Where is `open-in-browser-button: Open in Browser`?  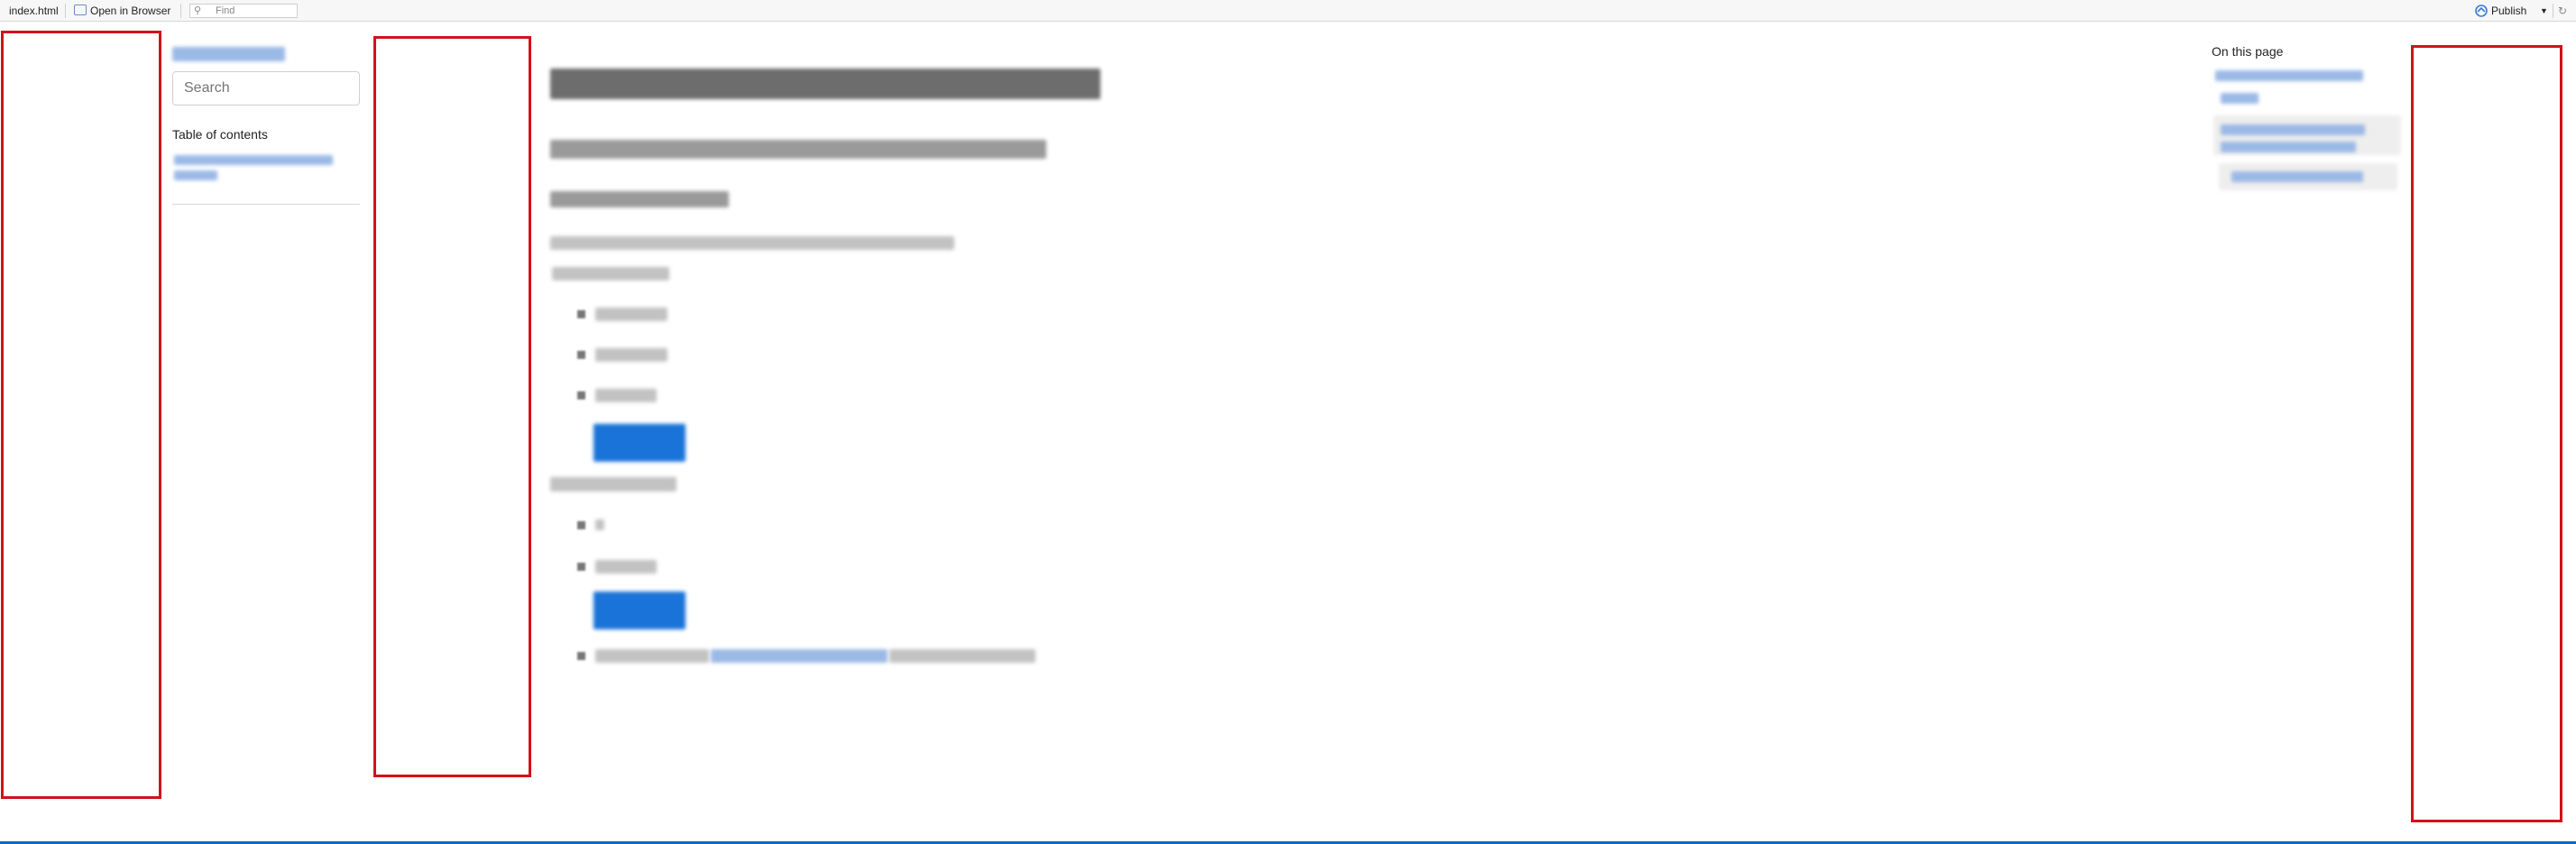 open-in-browser-button: Open in Browser is located at coordinates (122, 11).